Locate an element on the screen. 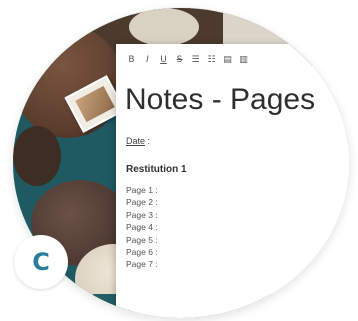 This screenshot has height=321, width=358. outdent-icon: ▥ is located at coordinates (243, 60).